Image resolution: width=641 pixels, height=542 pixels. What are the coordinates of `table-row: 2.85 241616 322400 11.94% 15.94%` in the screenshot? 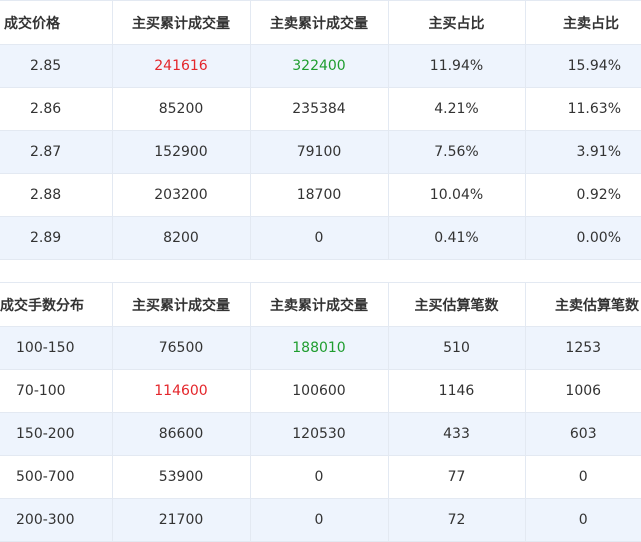 It's located at (320, 66).